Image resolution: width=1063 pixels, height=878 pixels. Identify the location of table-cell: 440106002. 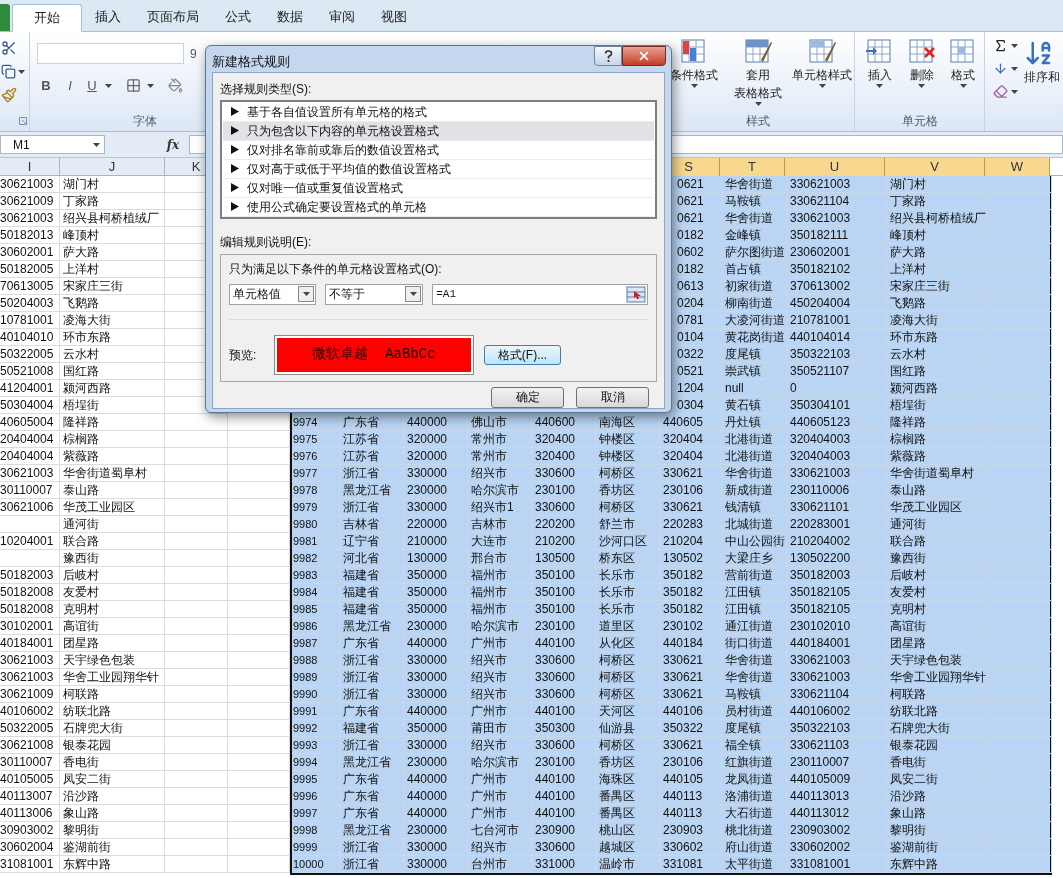
(837, 711).